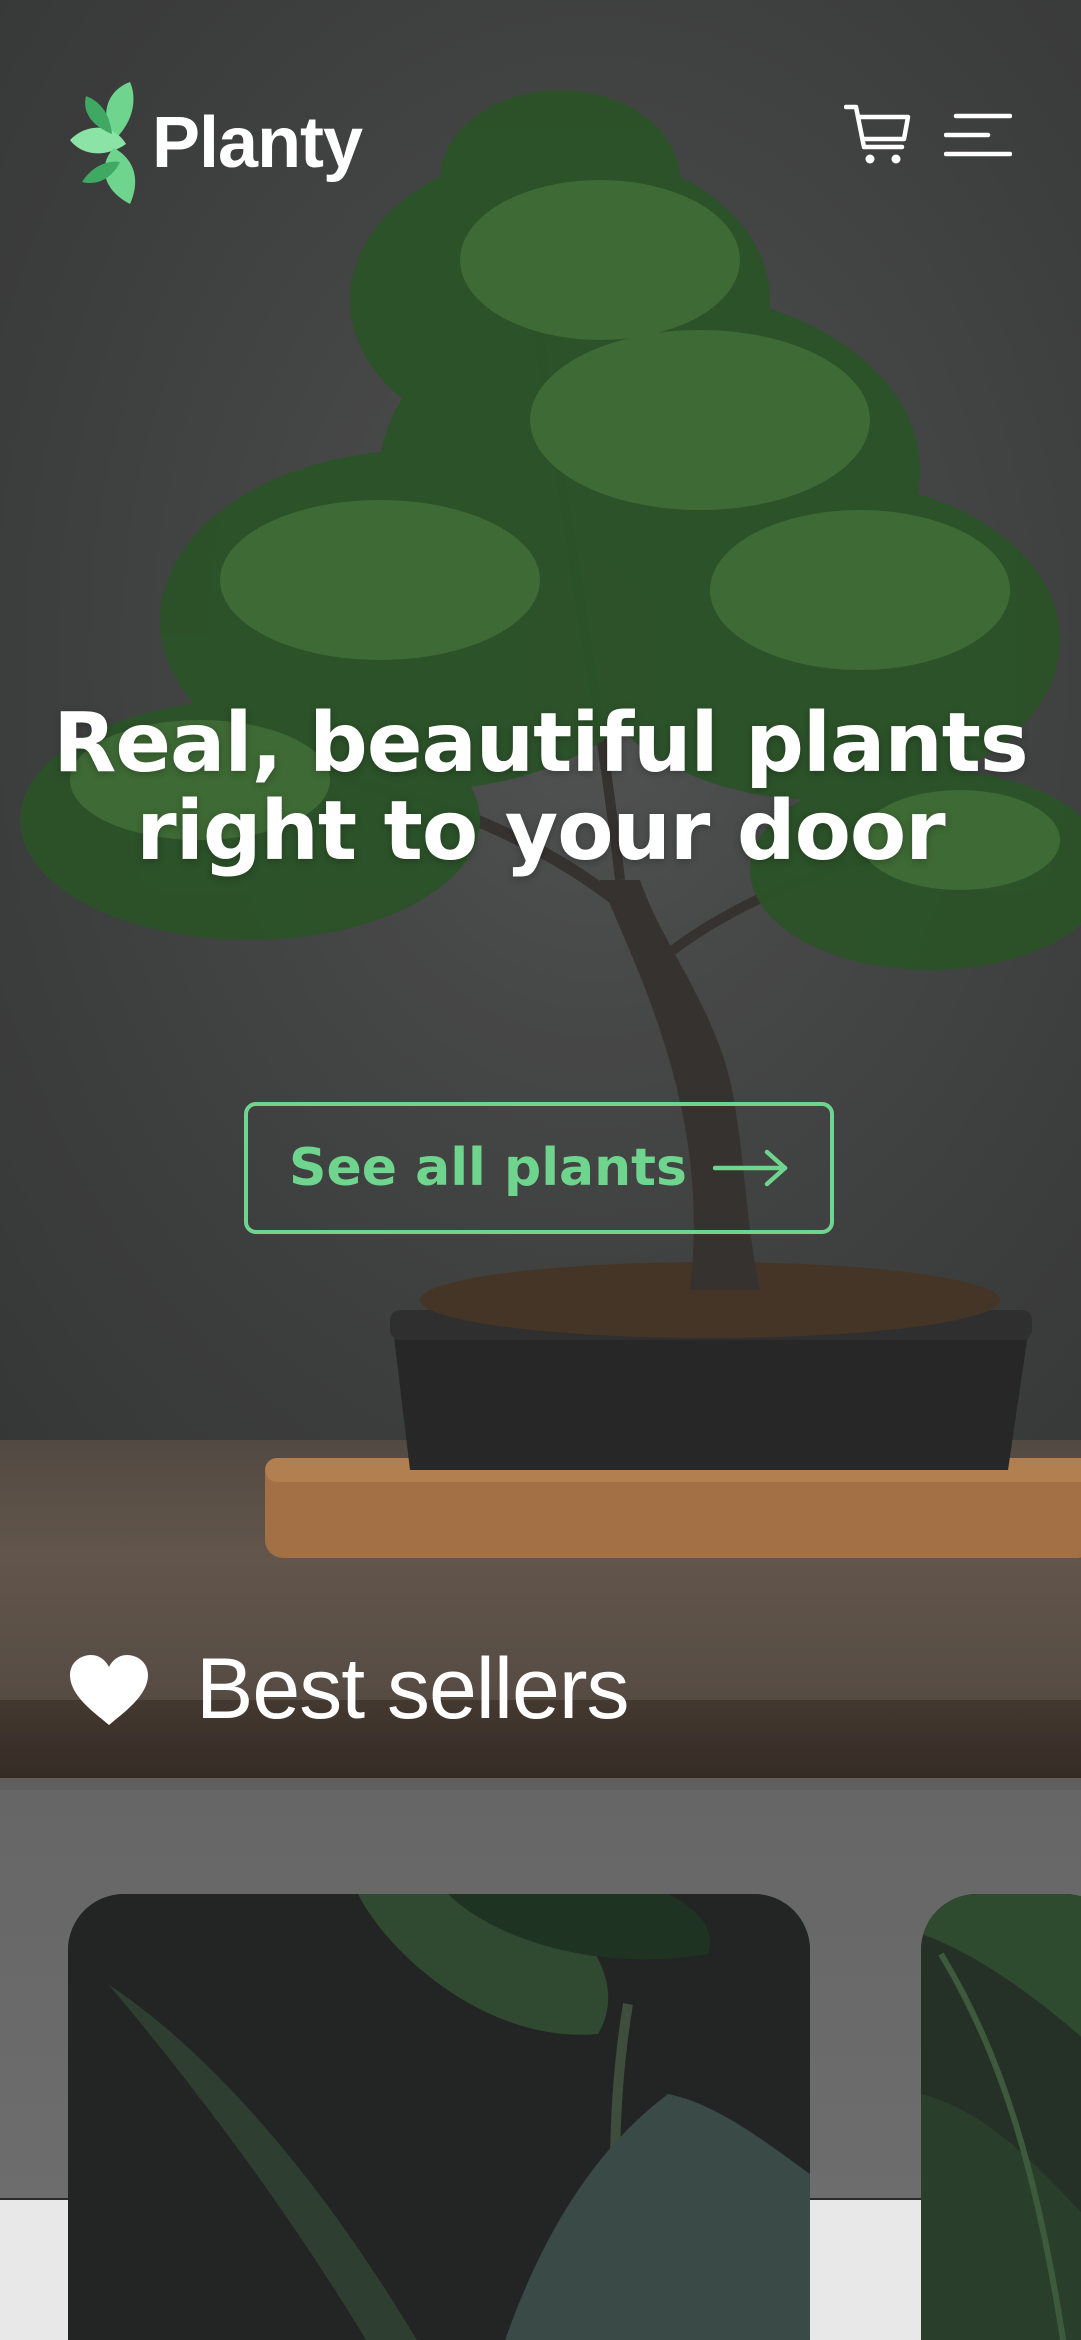 Image resolution: width=1081 pixels, height=2340 pixels. I want to click on brand-name: Planty, so click(257, 143).